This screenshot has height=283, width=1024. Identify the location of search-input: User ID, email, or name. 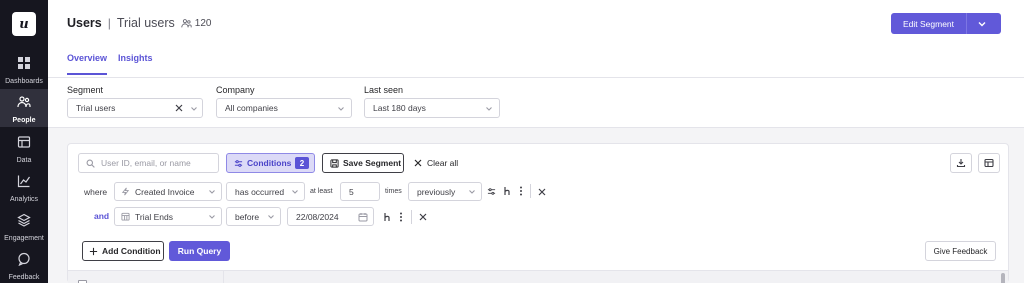
(148, 163).